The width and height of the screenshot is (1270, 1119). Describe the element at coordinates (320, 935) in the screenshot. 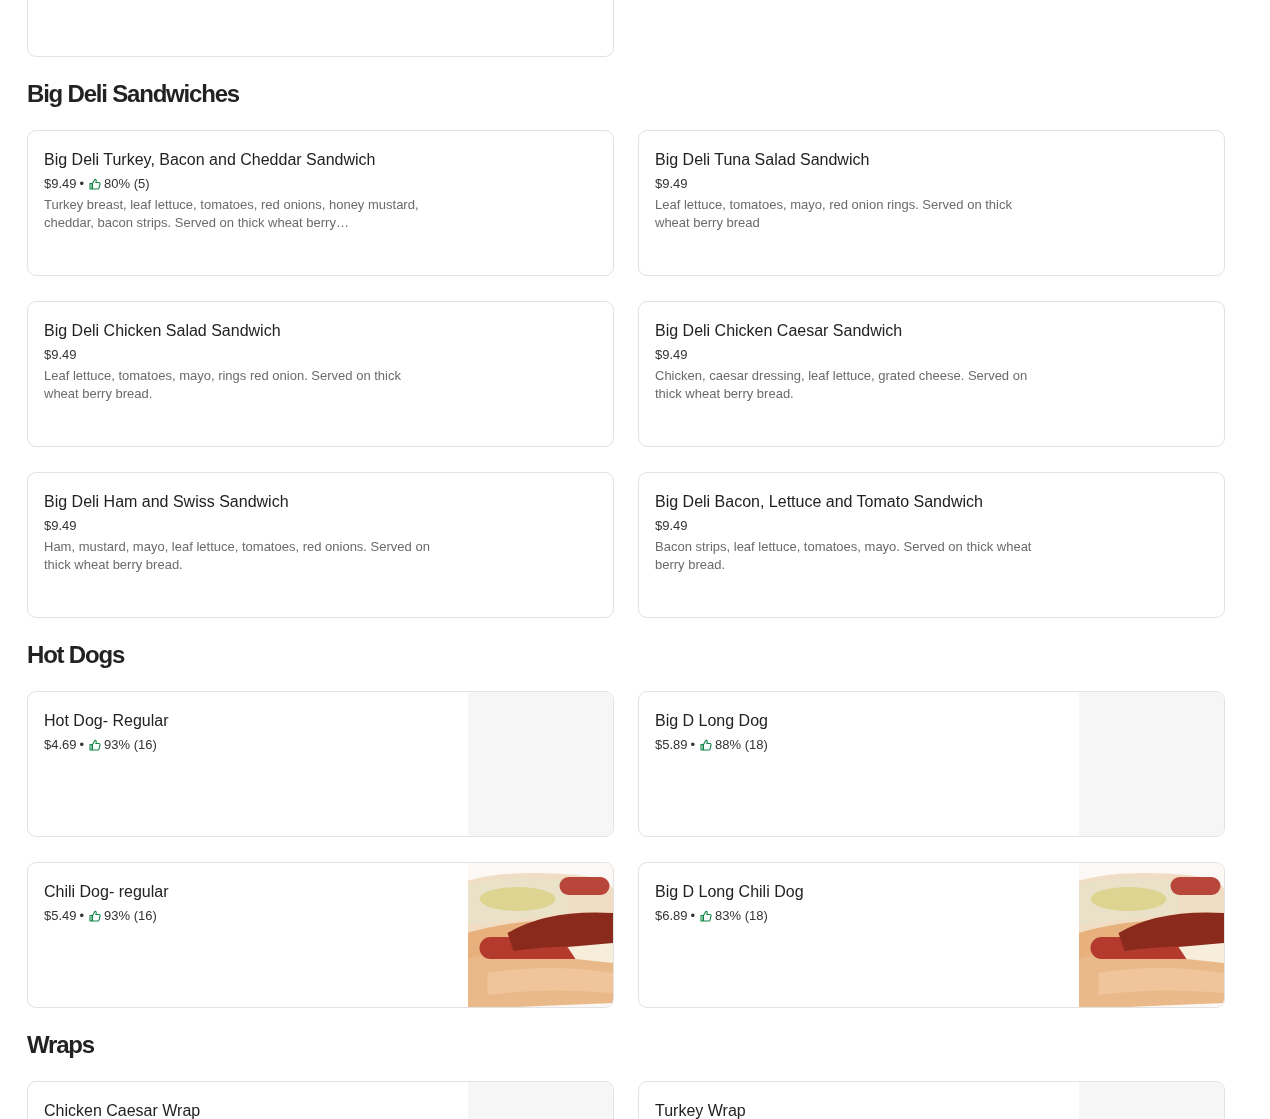

I see `menu-item-card: Chili Dog- regular $5.49 • 93% (16)` at that location.